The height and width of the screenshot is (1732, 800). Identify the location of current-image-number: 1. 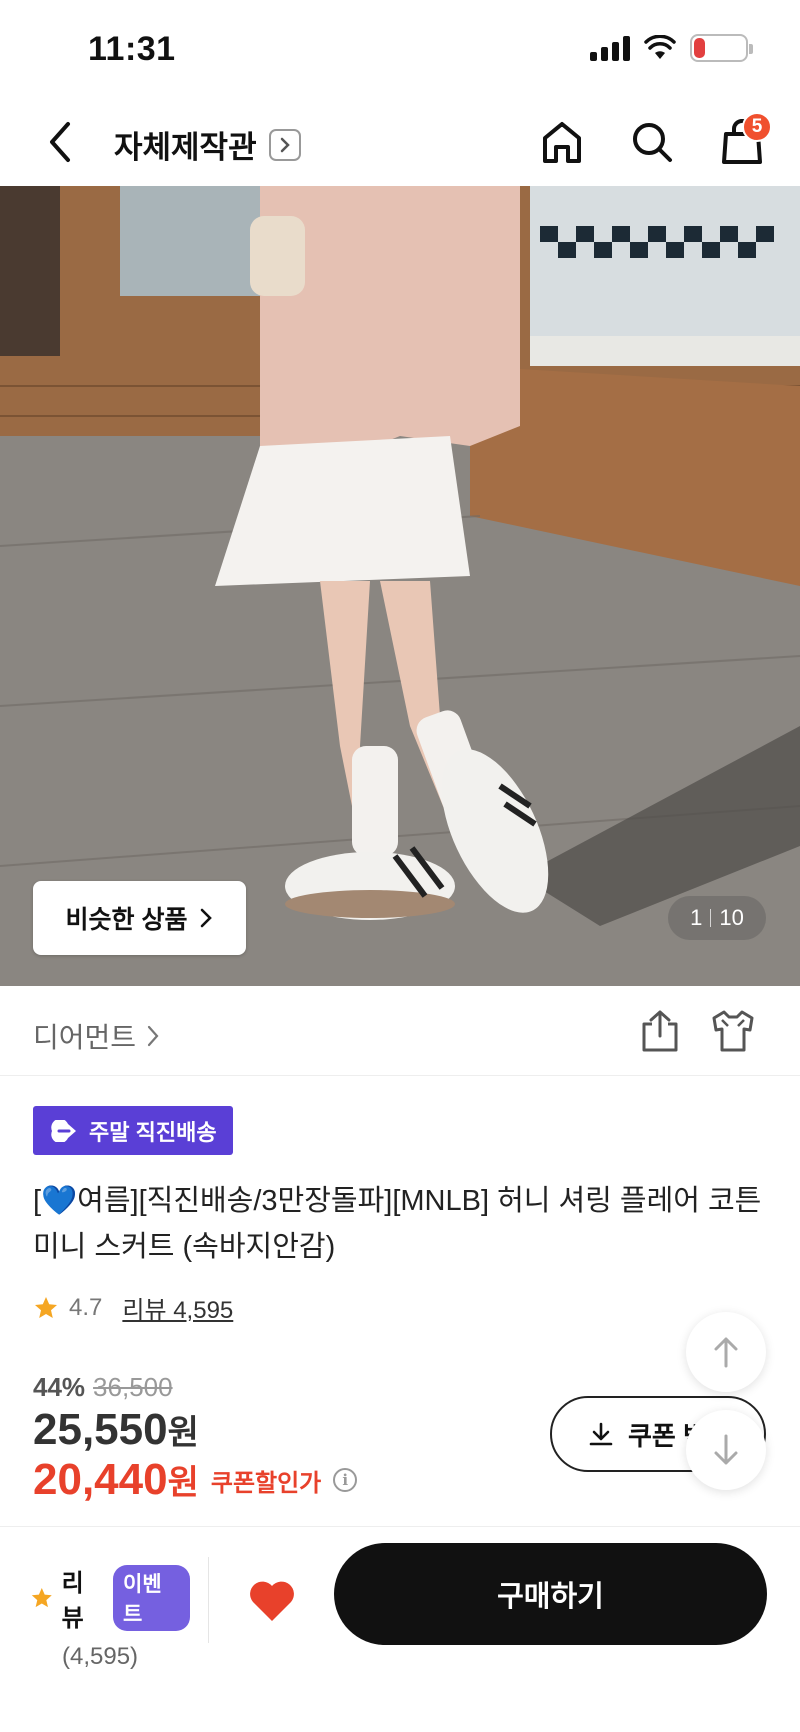
(696, 917).